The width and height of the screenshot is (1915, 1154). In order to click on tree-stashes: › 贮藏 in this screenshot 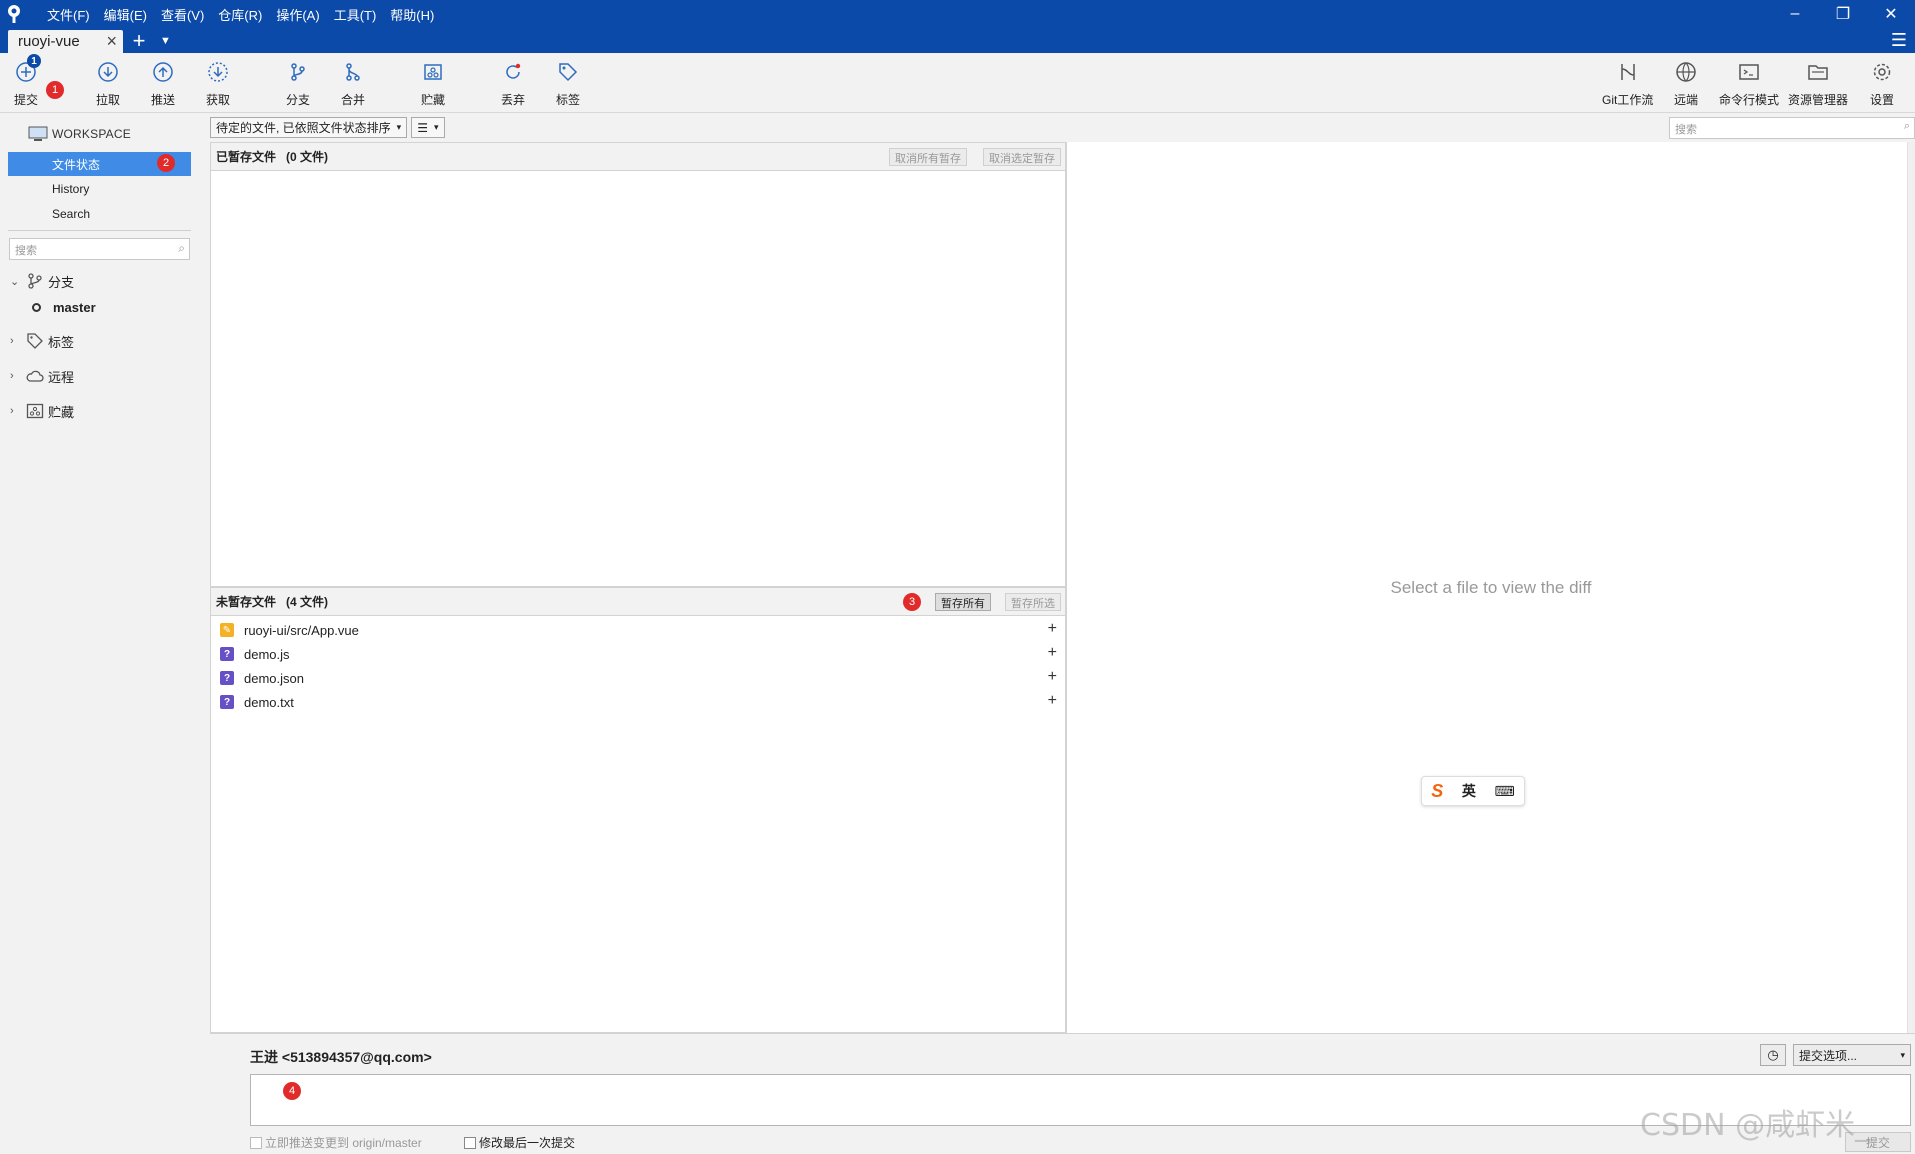, I will do `click(42, 411)`.